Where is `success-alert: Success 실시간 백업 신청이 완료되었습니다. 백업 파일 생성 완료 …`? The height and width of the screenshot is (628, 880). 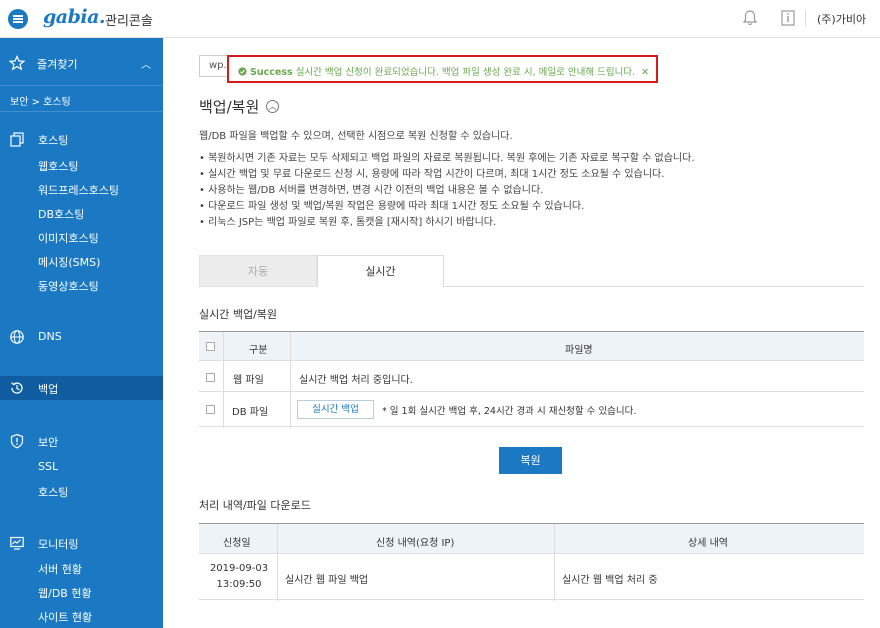
success-alert: Success 실시간 백업 신청이 완료되었습니다. 백업 파일 생성 완료 … is located at coordinates (442, 69).